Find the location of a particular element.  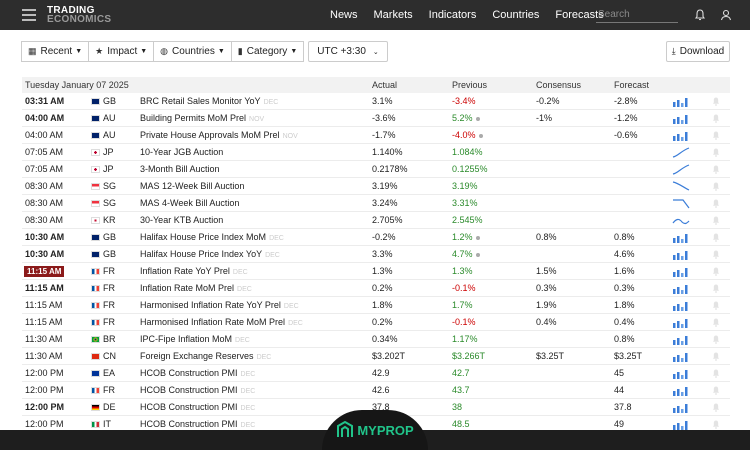

nav-markets: Markets is located at coordinates (393, 15).